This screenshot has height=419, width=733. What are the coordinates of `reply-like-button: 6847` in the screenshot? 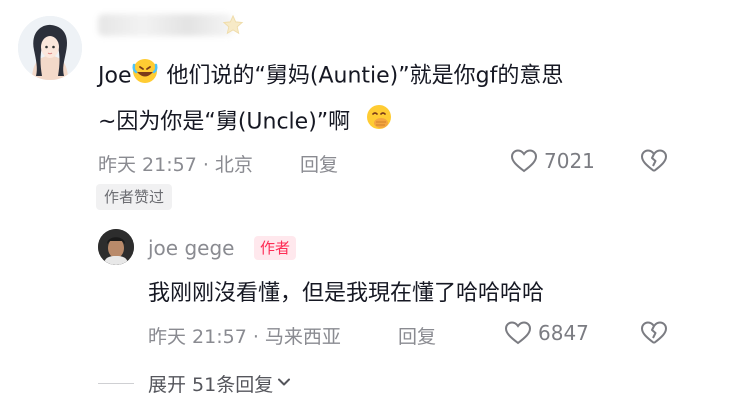 It's located at (546, 333).